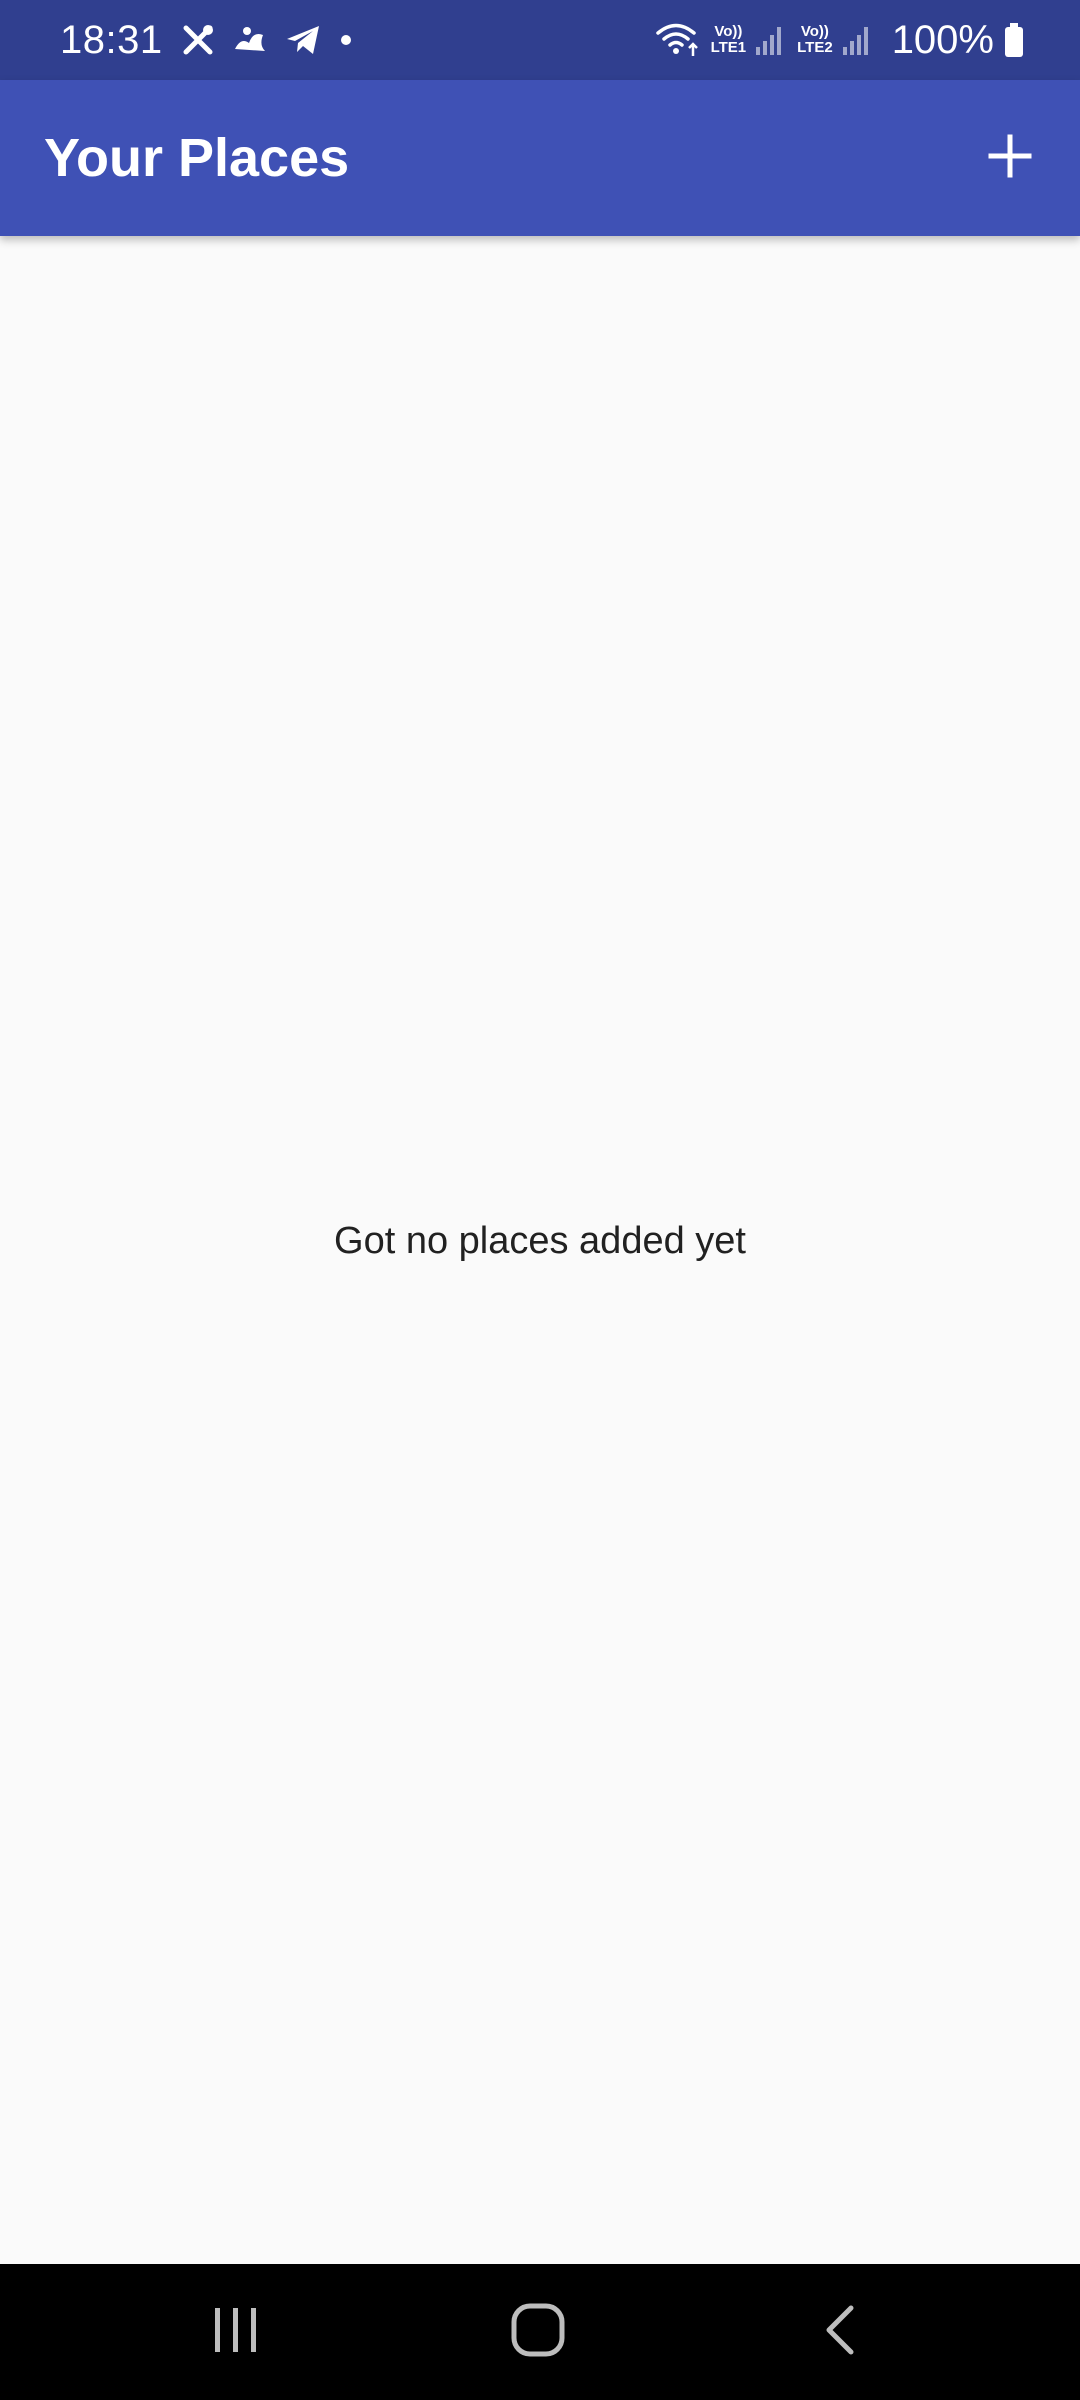 This screenshot has height=2400, width=1080. I want to click on tools-icon, so click(198, 40).